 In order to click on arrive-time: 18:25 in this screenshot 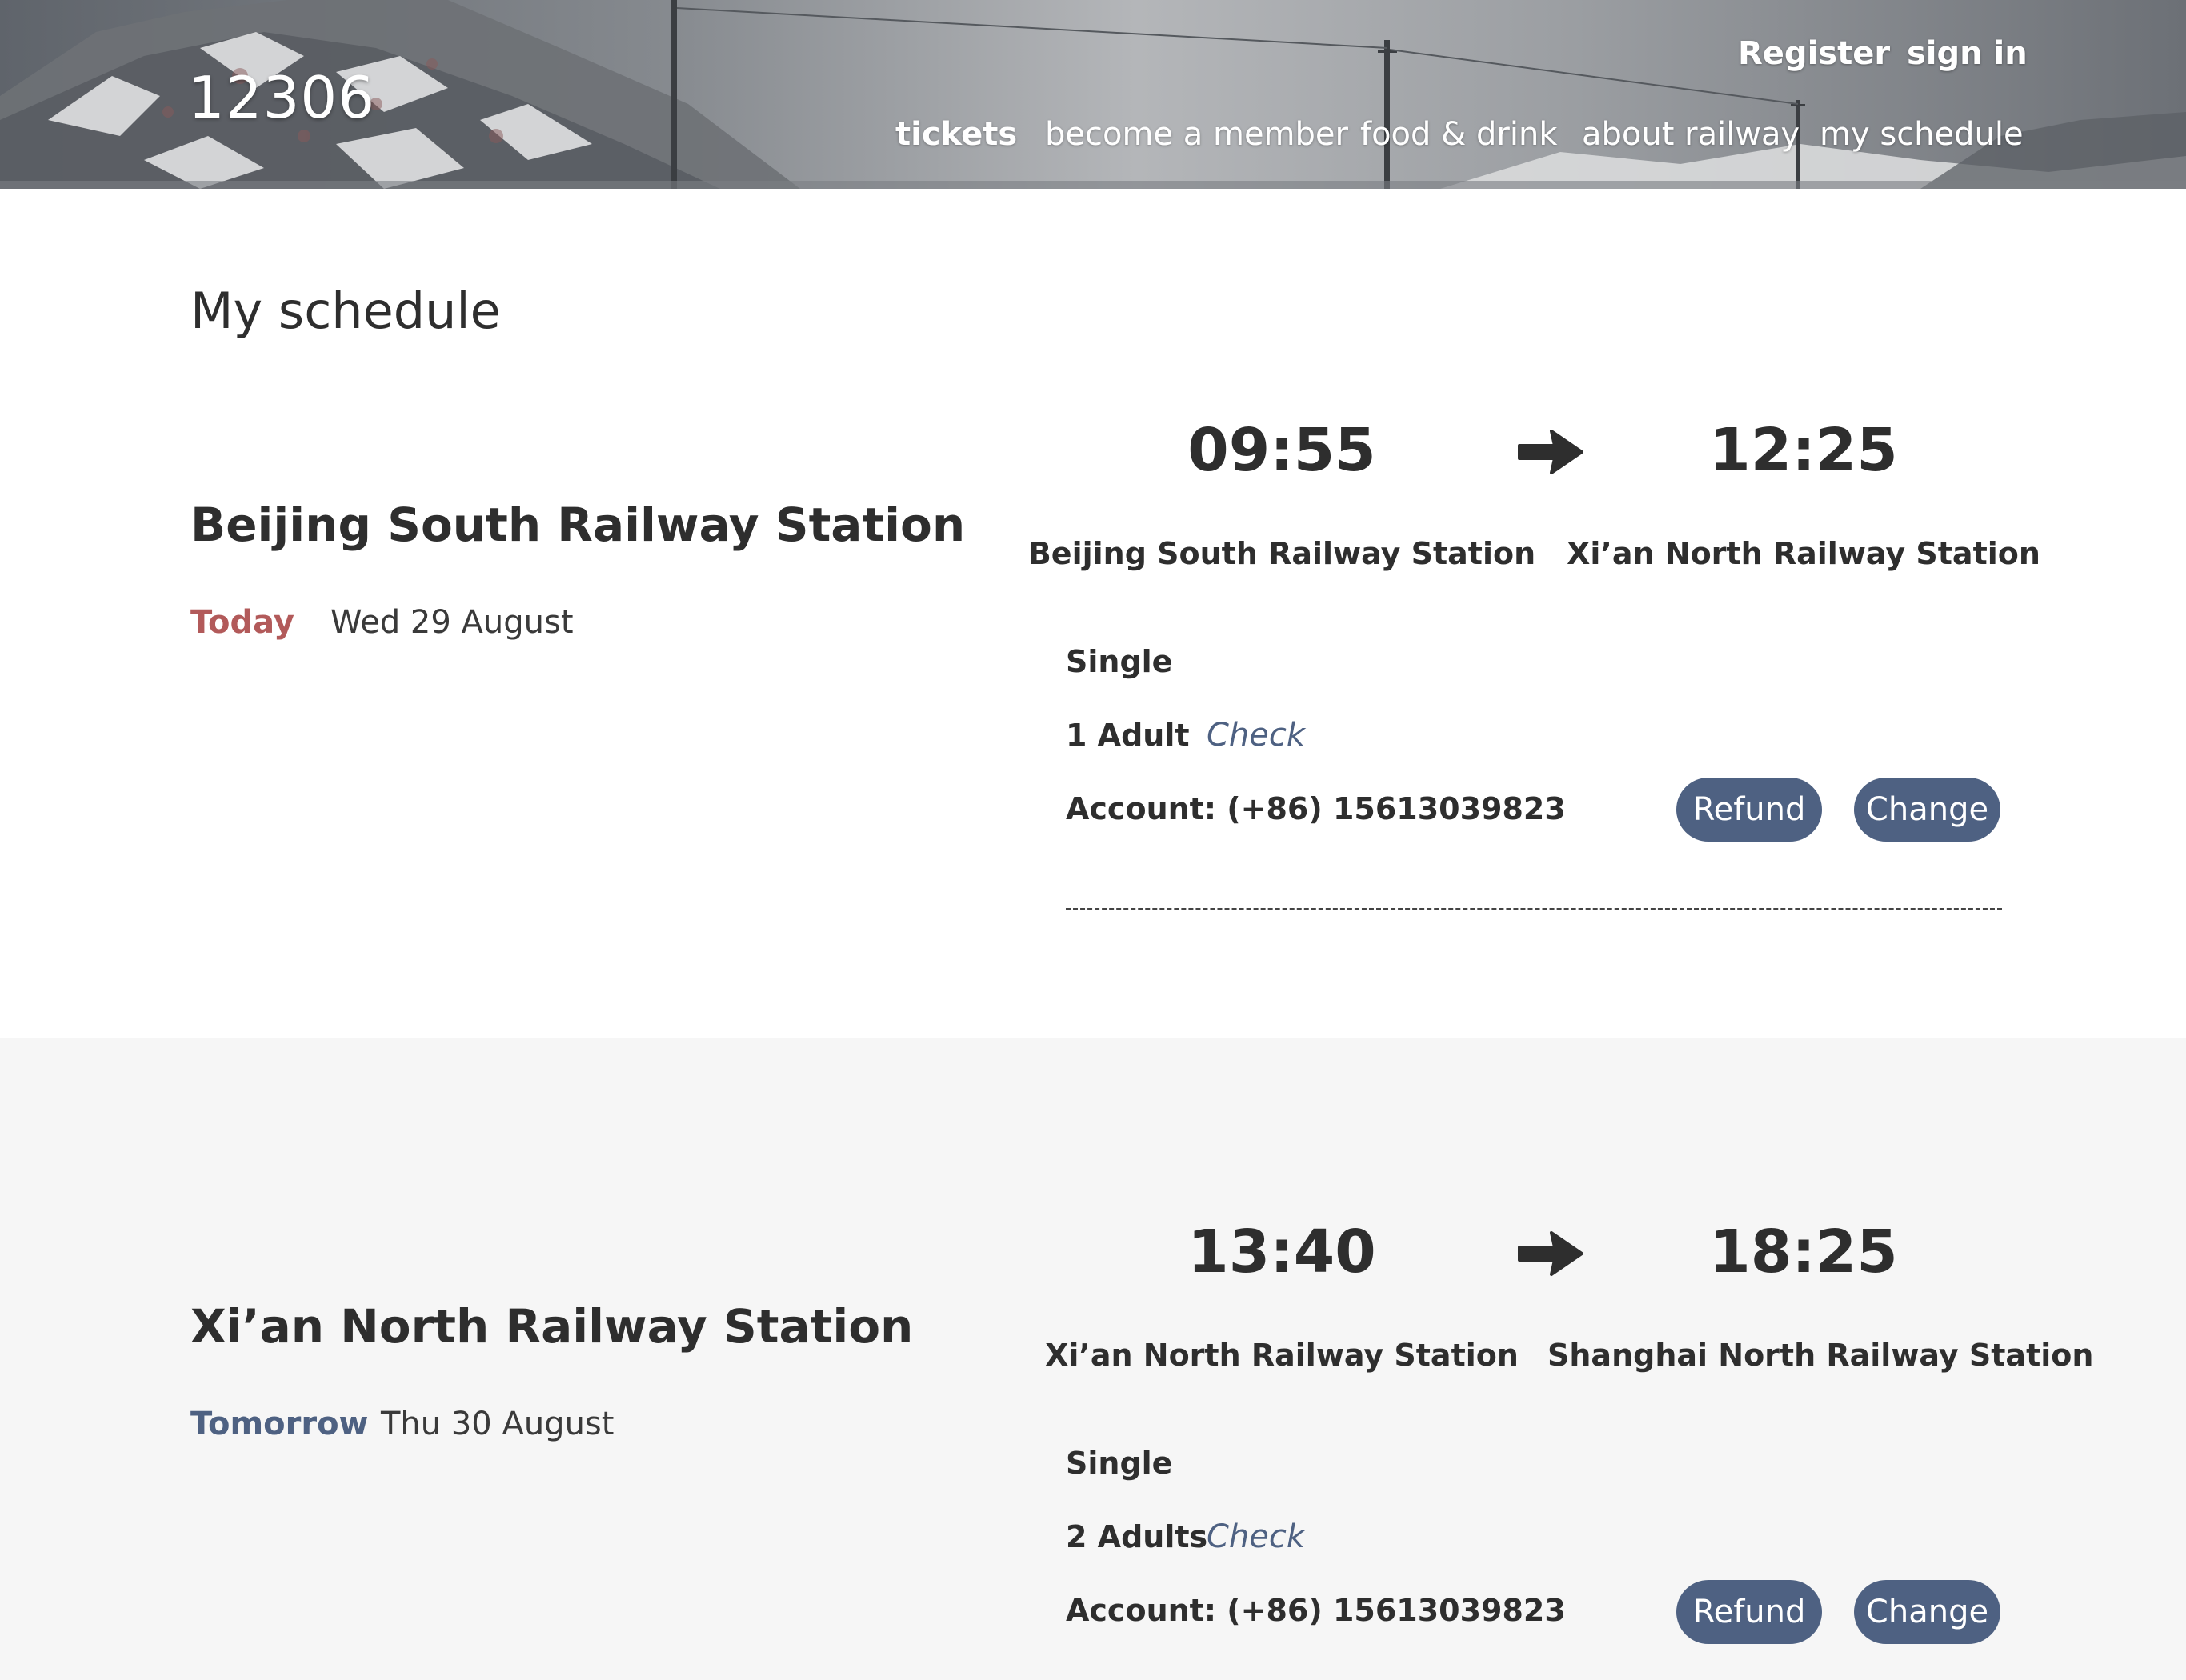, I will do `click(1804, 1252)`.